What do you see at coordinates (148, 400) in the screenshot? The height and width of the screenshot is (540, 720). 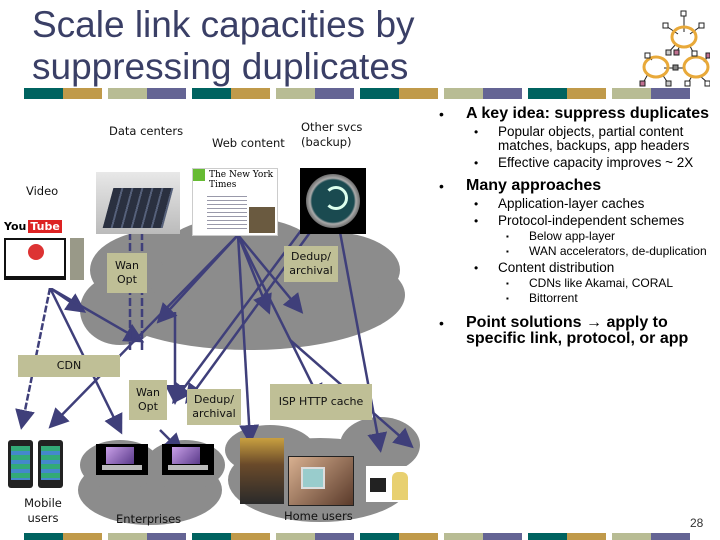 I see `wan-opt-box-bottom: Wan Opt` at bounding box center [148, 400].